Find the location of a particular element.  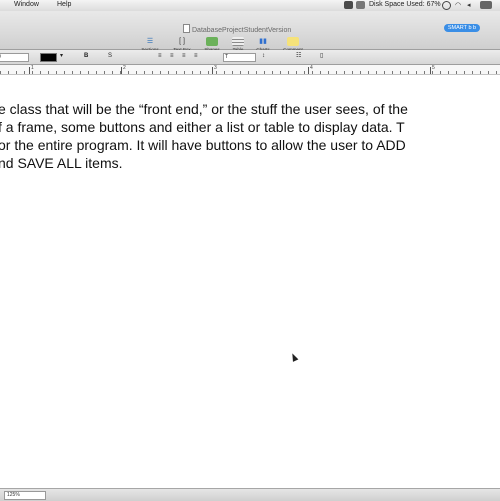

zoom-field: 125% is located at coordinates (25, 495).